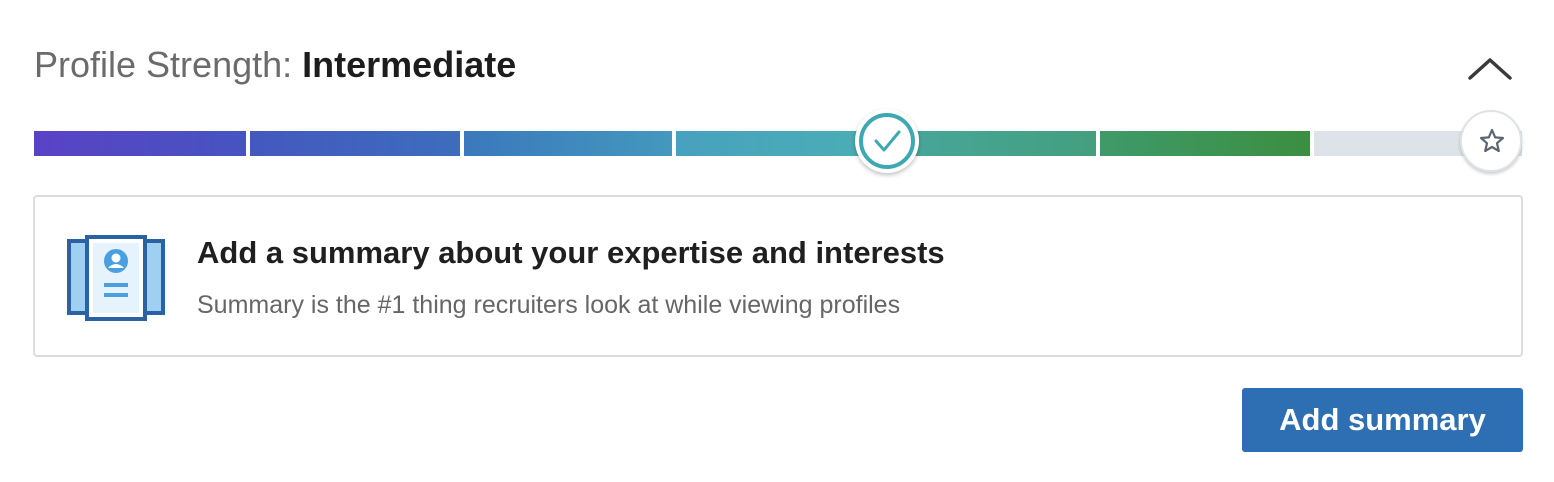  Describe the element at coordinates (778, 143) in the screenshot. I see `profile-strength-meter` at that location.